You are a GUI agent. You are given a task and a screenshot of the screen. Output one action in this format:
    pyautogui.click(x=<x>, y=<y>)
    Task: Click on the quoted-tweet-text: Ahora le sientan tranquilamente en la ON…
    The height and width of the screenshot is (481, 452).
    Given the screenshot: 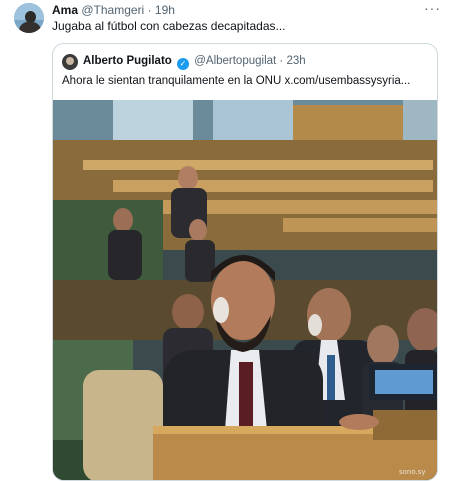 What is the action you would take?
    pyautogui.click(x=236, y=81)
    